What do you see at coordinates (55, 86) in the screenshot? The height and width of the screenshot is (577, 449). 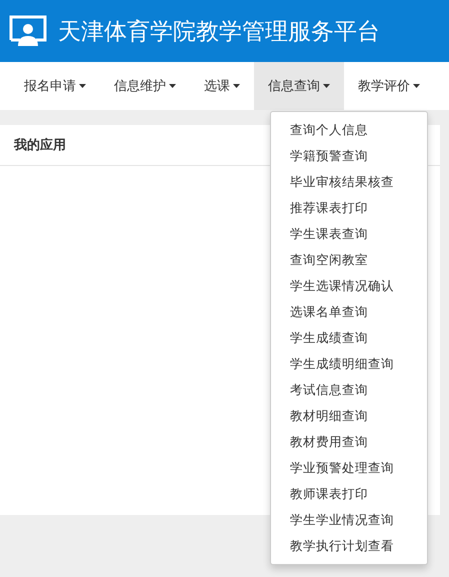 I see `nav-tab: 报名申请` at bounding box center [55, 86].